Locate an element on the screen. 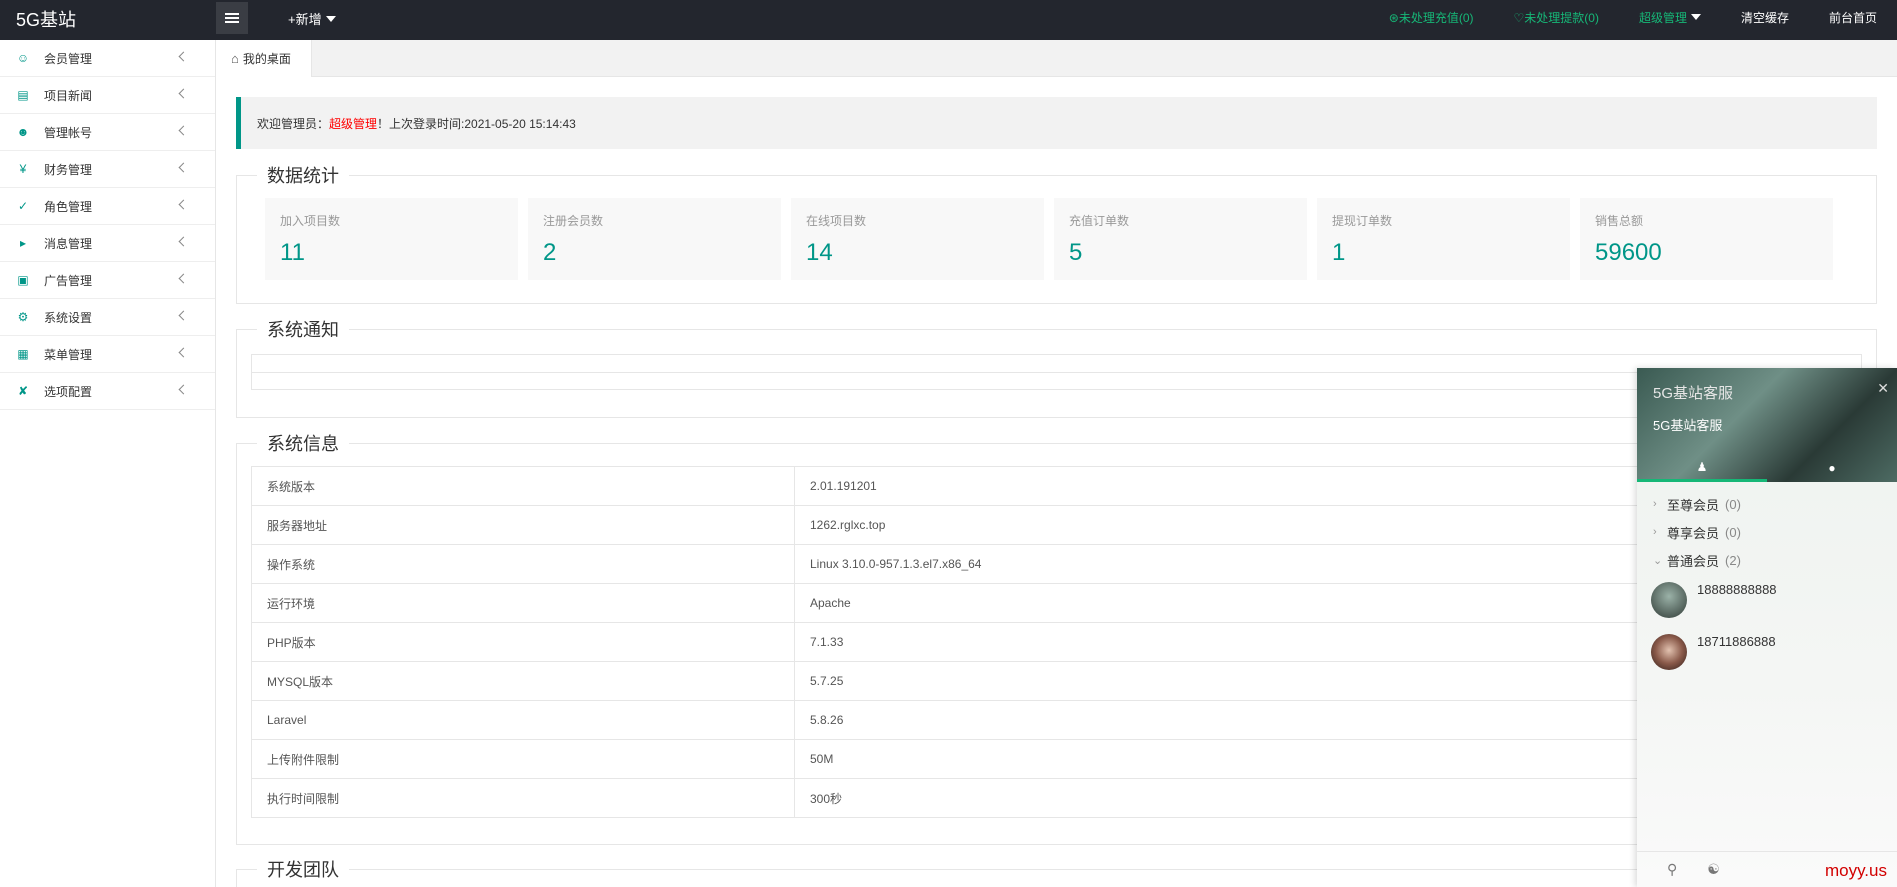 This screenshot has width=1897, height=887. table-row: 执行时间限制 300秒 is located at coordinates (1056, 798).